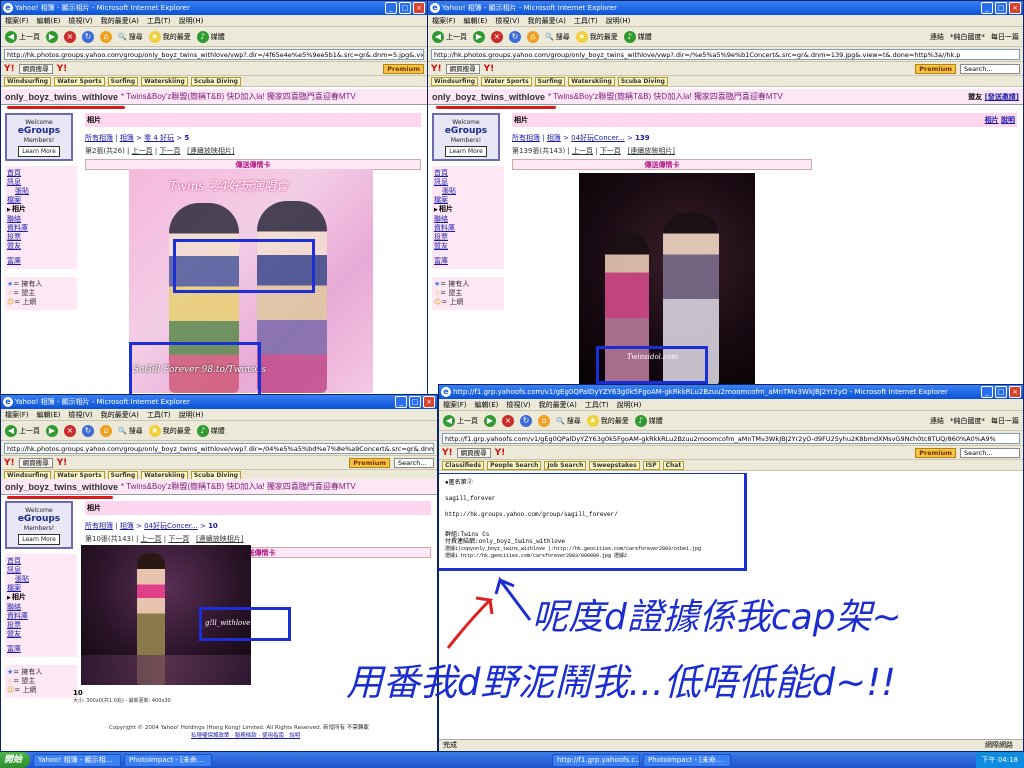 This screenshot has height=768, width=1024. I want to click on link-sweepstakes: Sweepstakes, so click(614, 465).